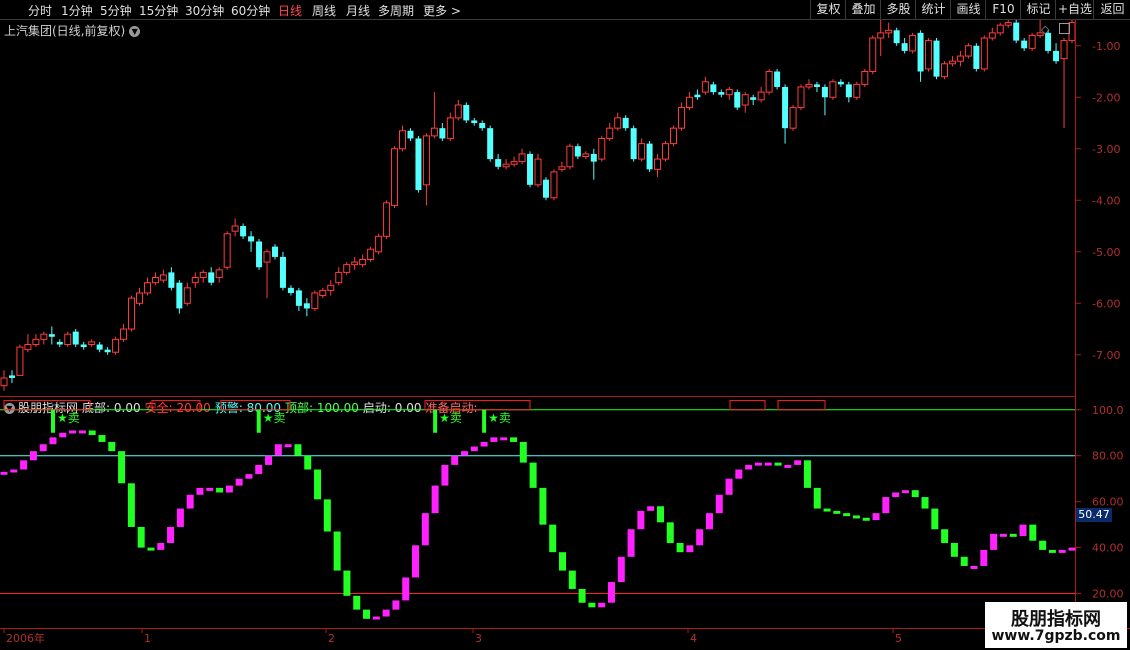  What do you see at coordinates (499, 418) in the screenshot?
I see `sell-signal-label: ★卖` at bounding box center [499, 418].